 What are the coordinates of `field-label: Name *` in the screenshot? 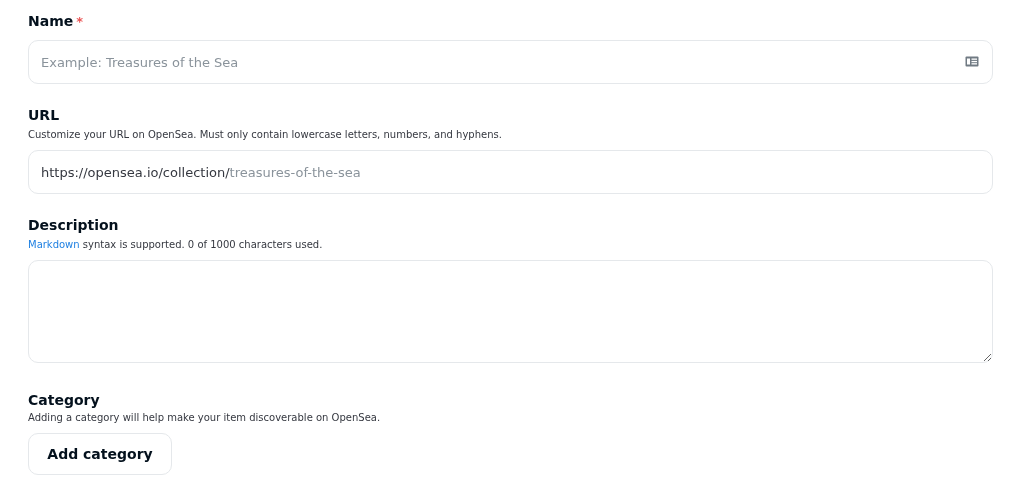 It's located at (56, 21).